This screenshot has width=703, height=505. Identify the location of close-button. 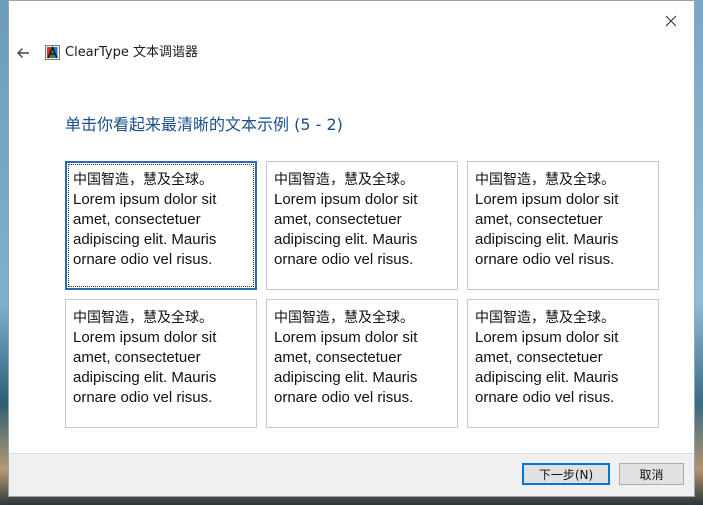
(671, 21).